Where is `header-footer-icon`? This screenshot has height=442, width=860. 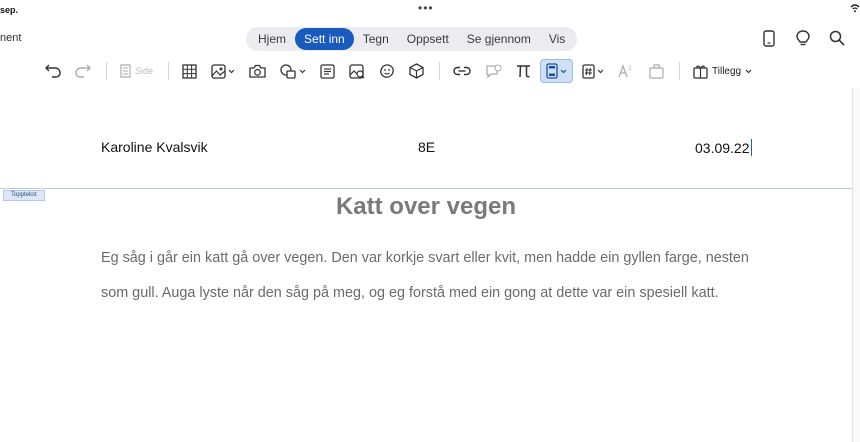
header-footer-icon is located at coordinates (552, 71).